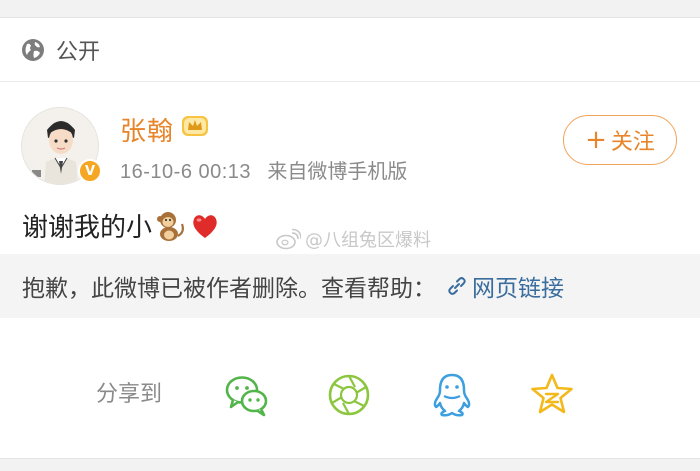  I want to click on heart-icon, so click(205, 226).